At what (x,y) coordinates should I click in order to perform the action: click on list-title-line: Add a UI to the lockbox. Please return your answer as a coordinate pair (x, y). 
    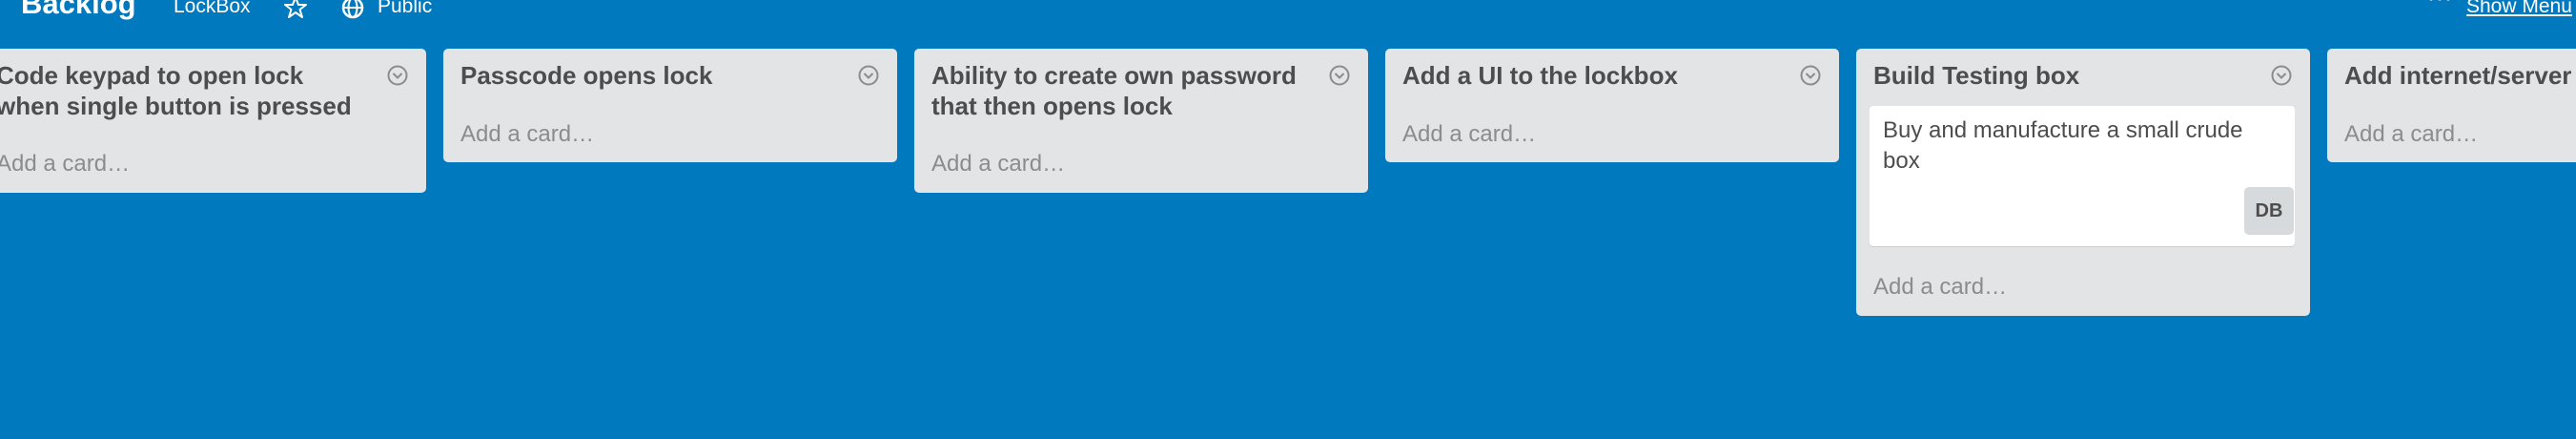
    Looking at the image, I should click on (1540, 75).